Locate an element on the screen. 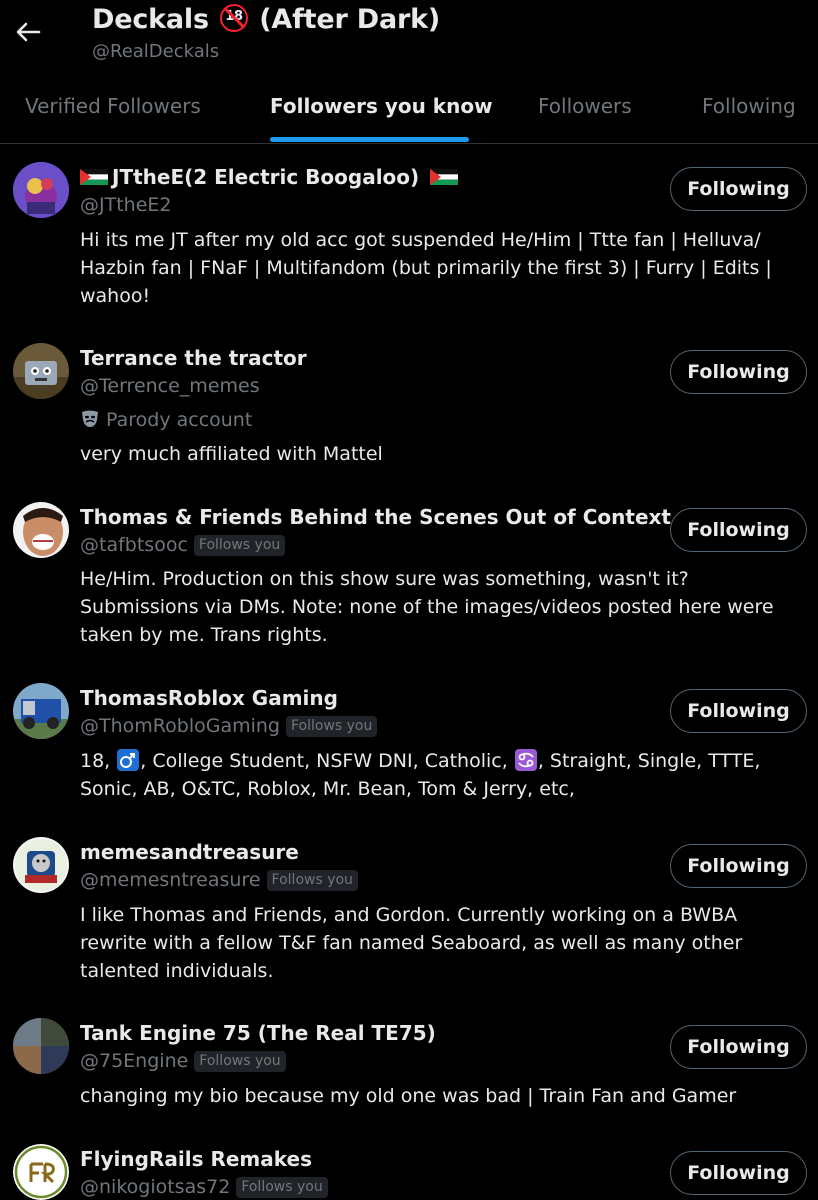  user-name: Terrance the tractor is located at coordinates (193, 358).